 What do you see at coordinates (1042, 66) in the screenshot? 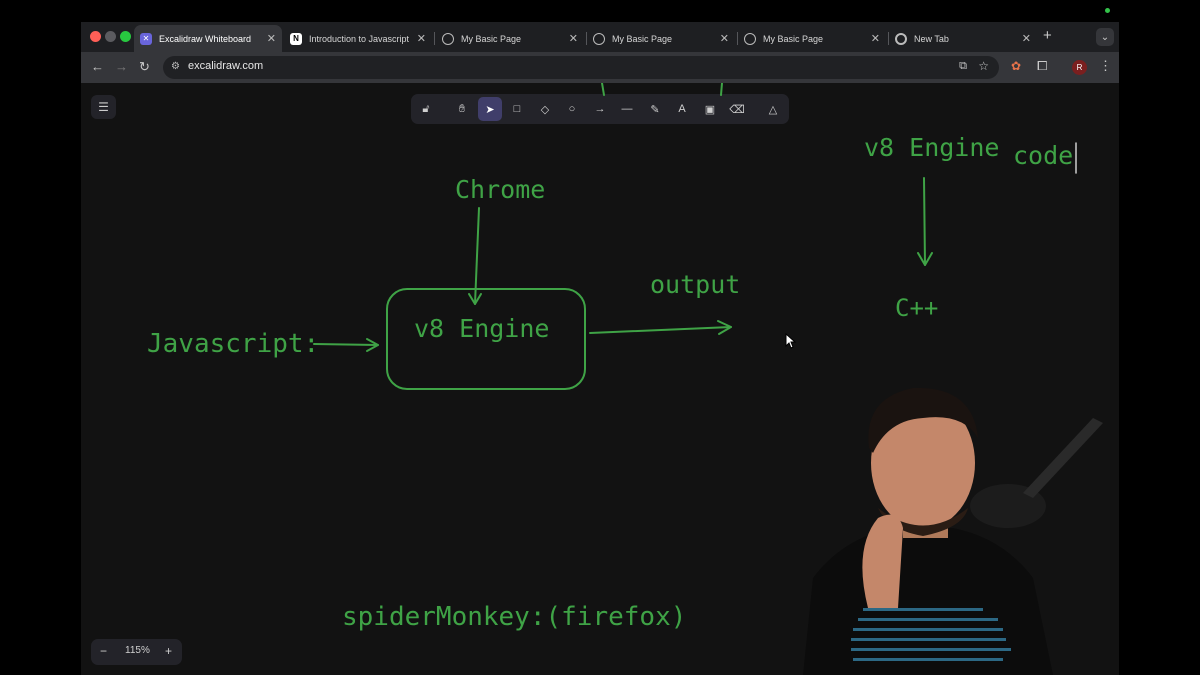
I see `extensions-puzzle-icon: ⧠` at bounding box center [1042, 66].